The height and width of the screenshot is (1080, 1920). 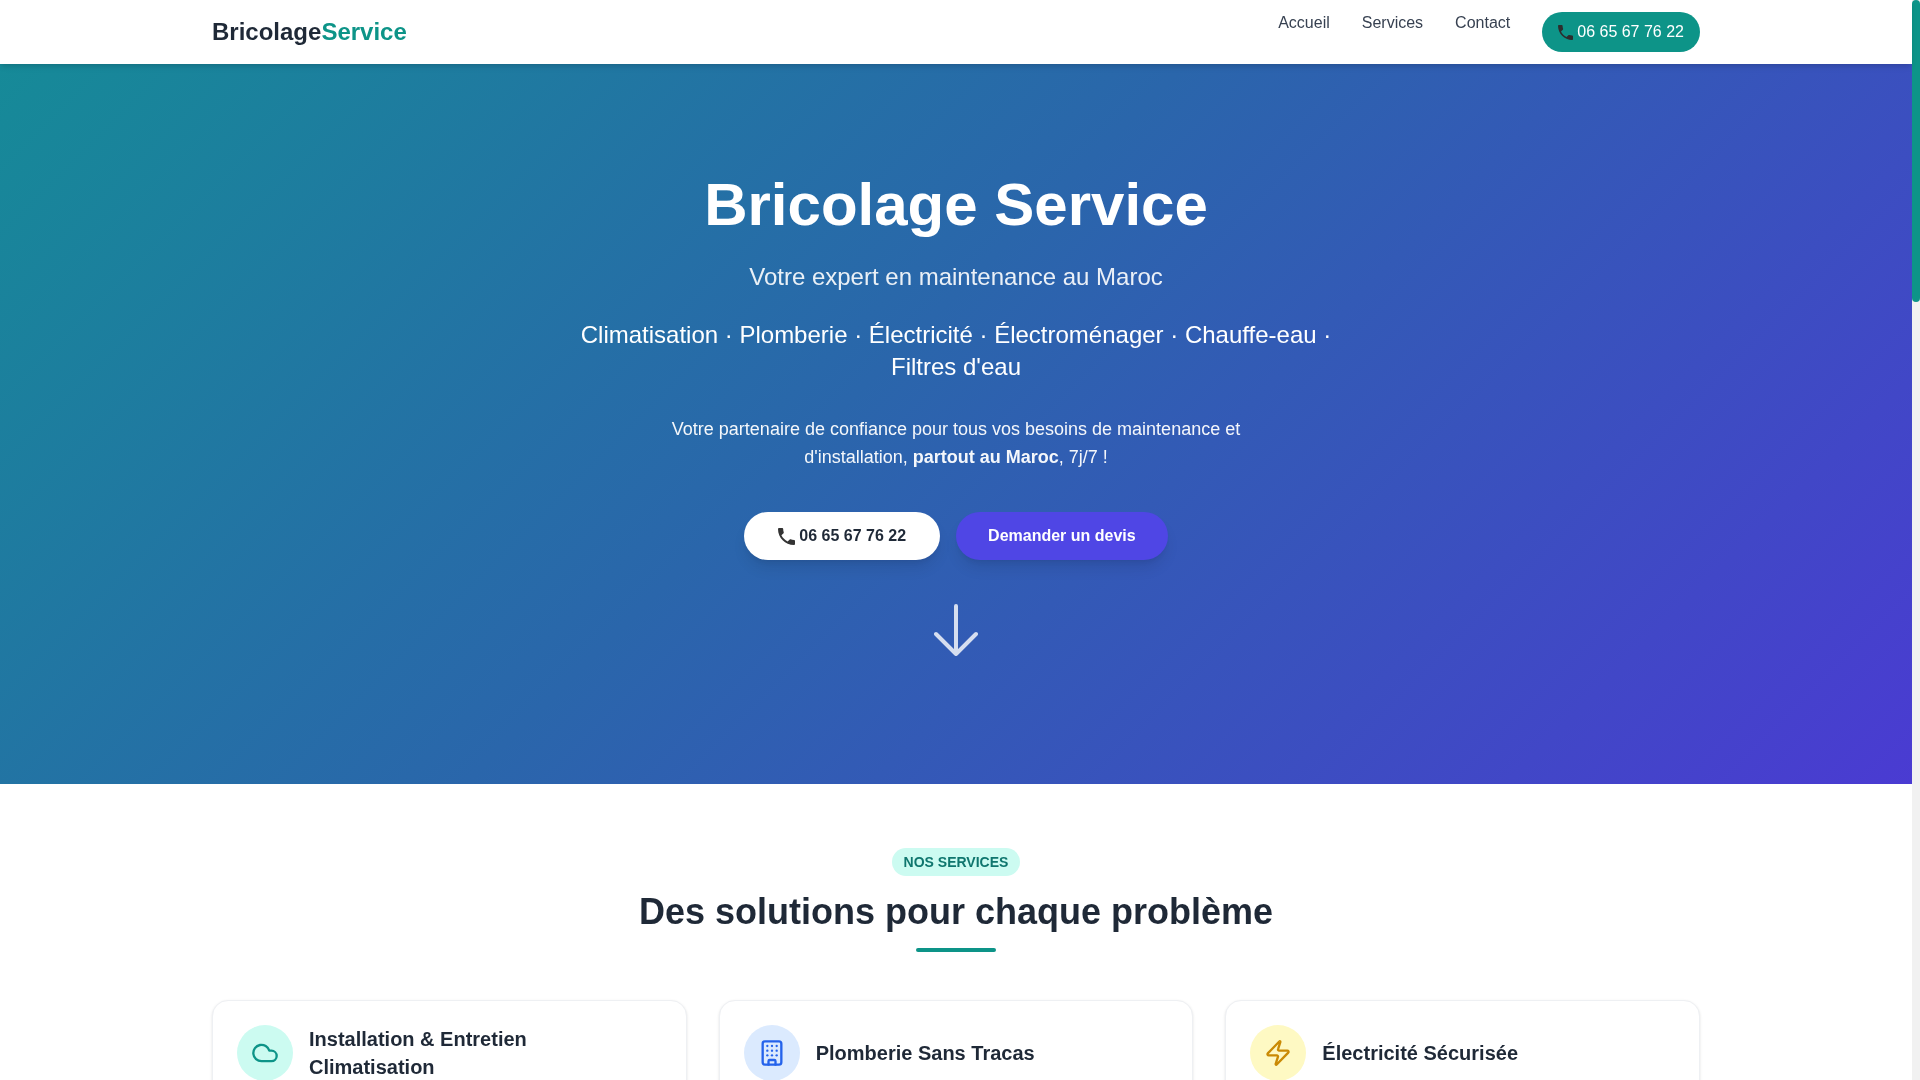 I want to click on card-title: Installation & Entretien Climatisation, so click(x=418, y=1053).